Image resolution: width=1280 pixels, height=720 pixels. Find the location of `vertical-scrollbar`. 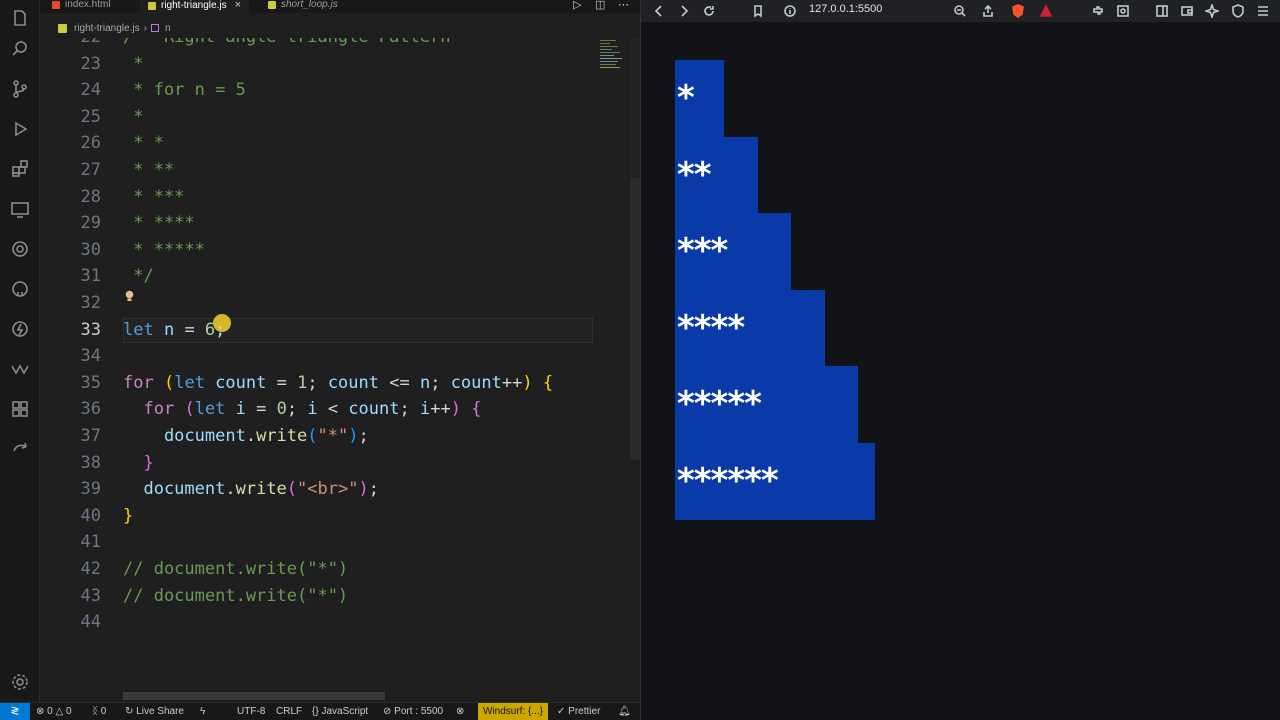

vertical-scrollbar is located at coordinates (635, 319).